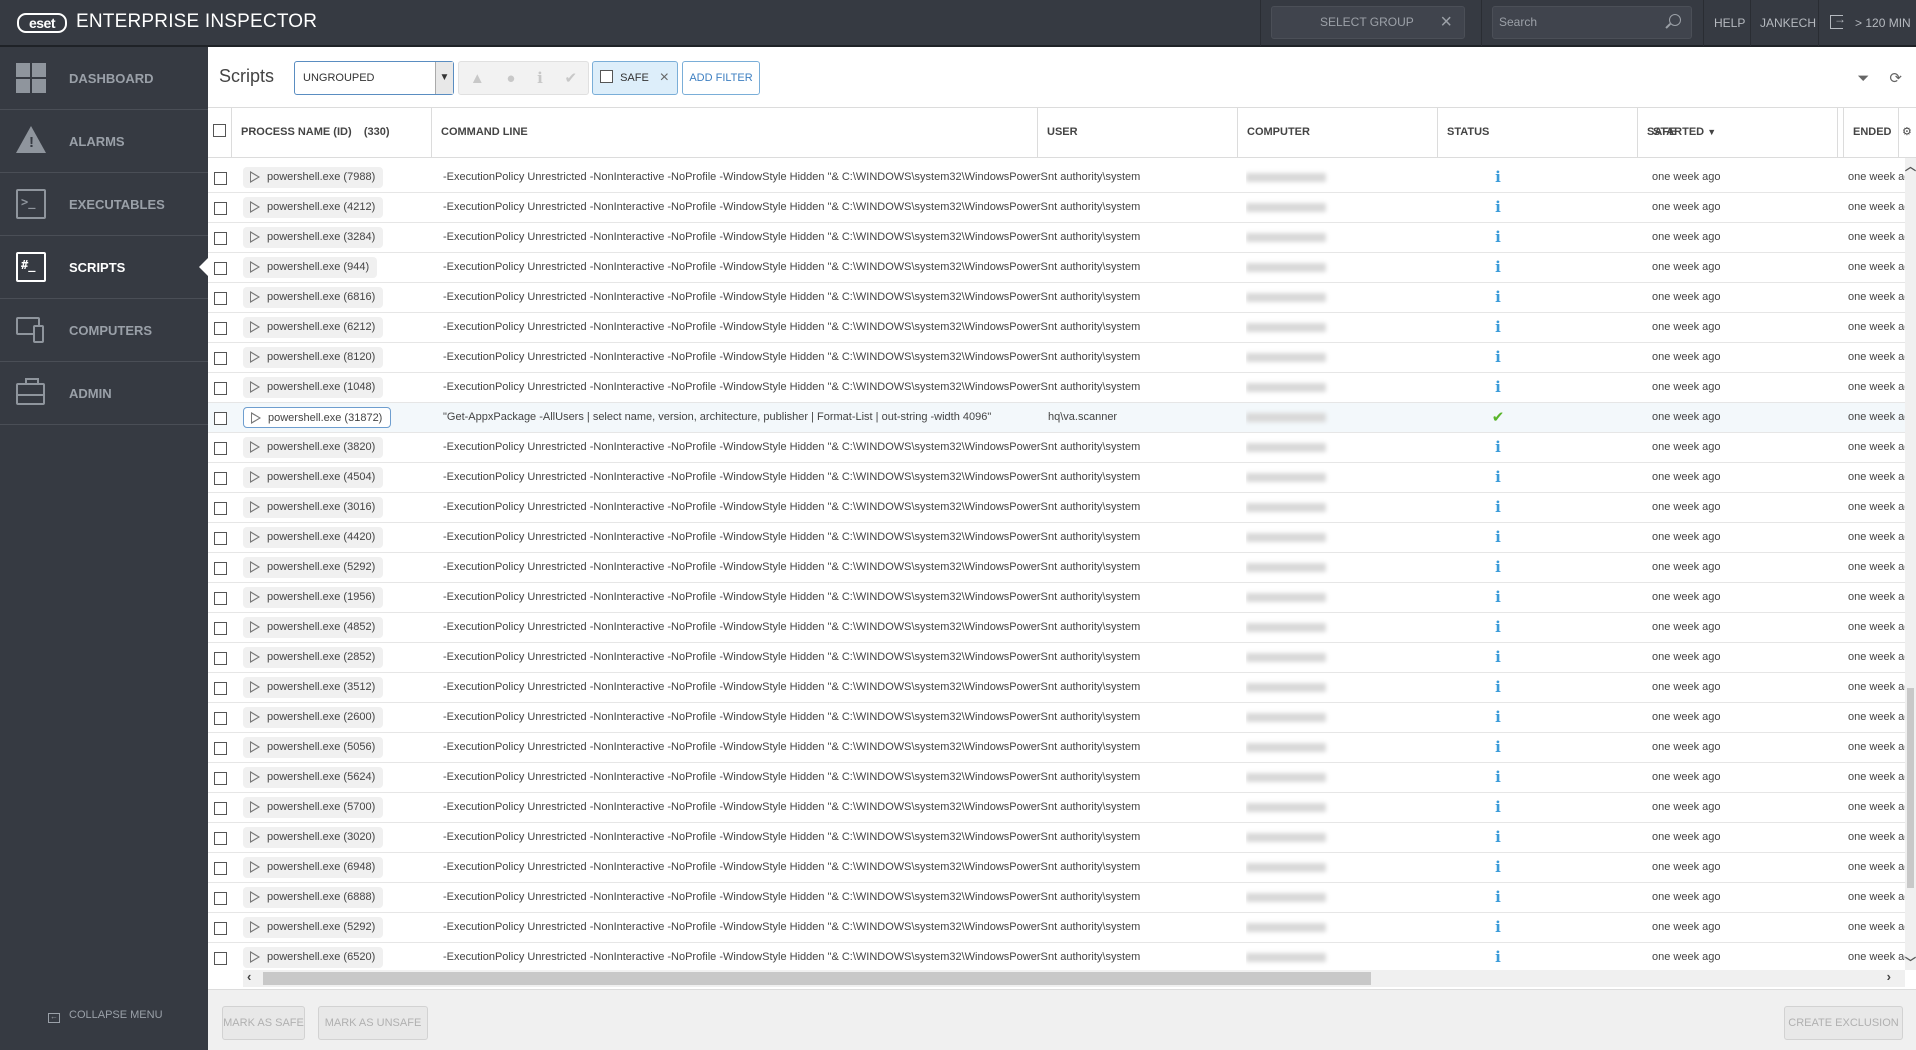  What do you see at coordinates (104, 141) in the screenshot?
I see `sidebar-item-alarms: ! ALARMS` at bounding box center [104, 141].